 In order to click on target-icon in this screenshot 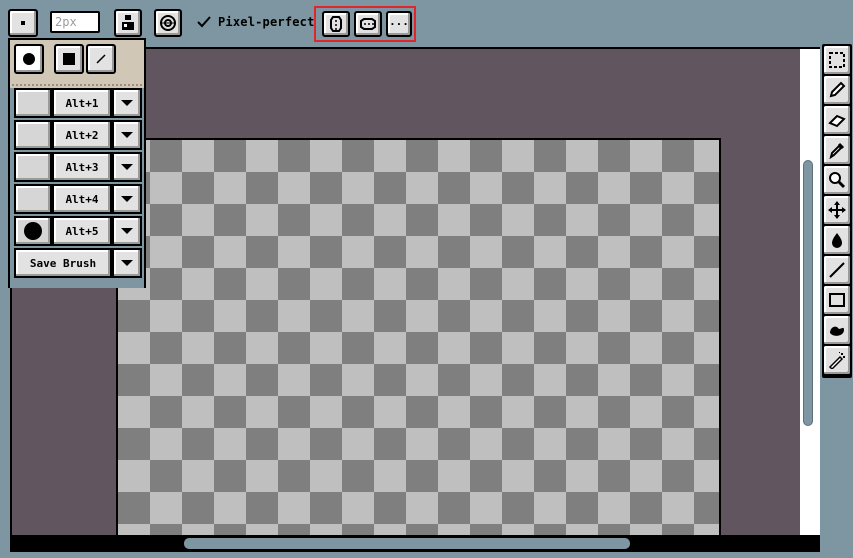, I will do `click(168, 23)`.